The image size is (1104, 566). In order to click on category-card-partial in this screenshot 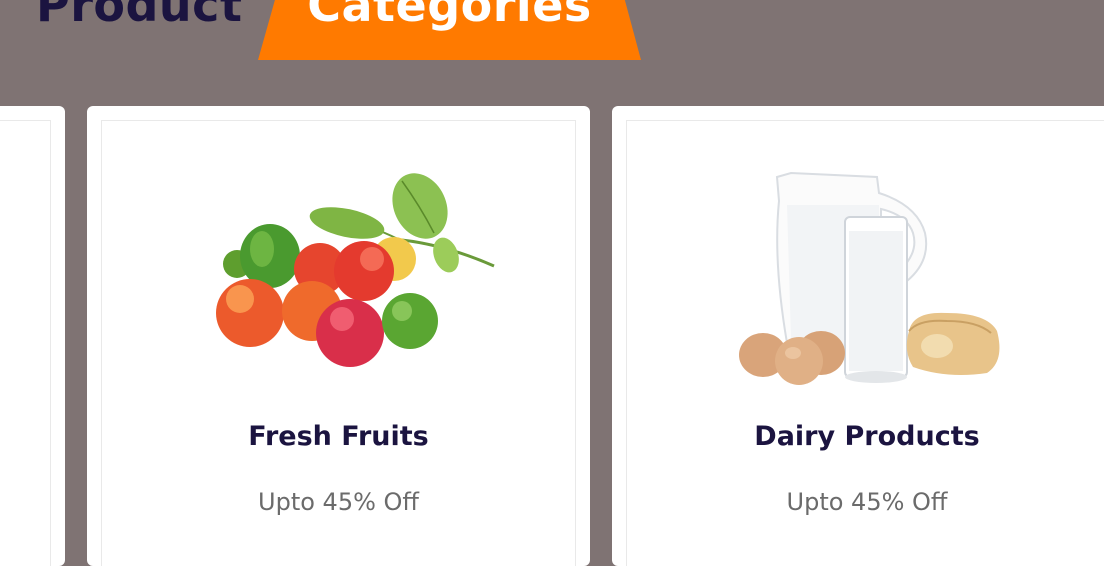, I will do `click(32, 336)`.